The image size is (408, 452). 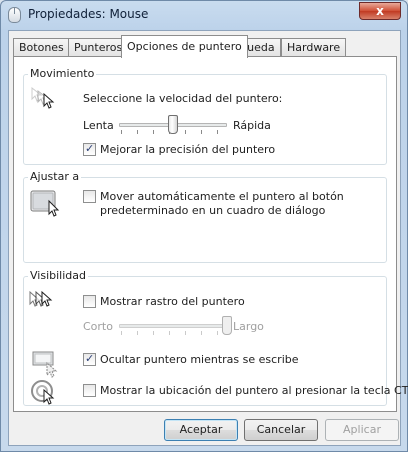 I want to click on ok-button: Aceptar, so click(x=201, y=430).